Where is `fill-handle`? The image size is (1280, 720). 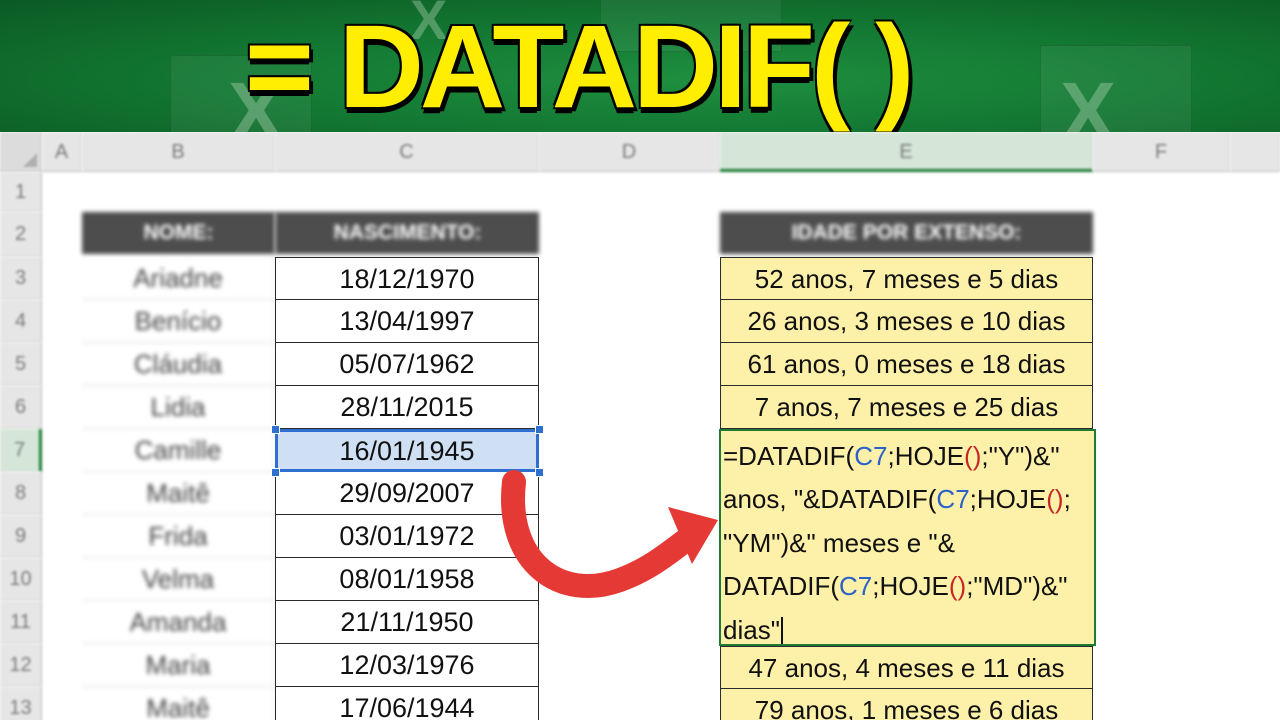
fill-handle is located at coordinates (539, 472).